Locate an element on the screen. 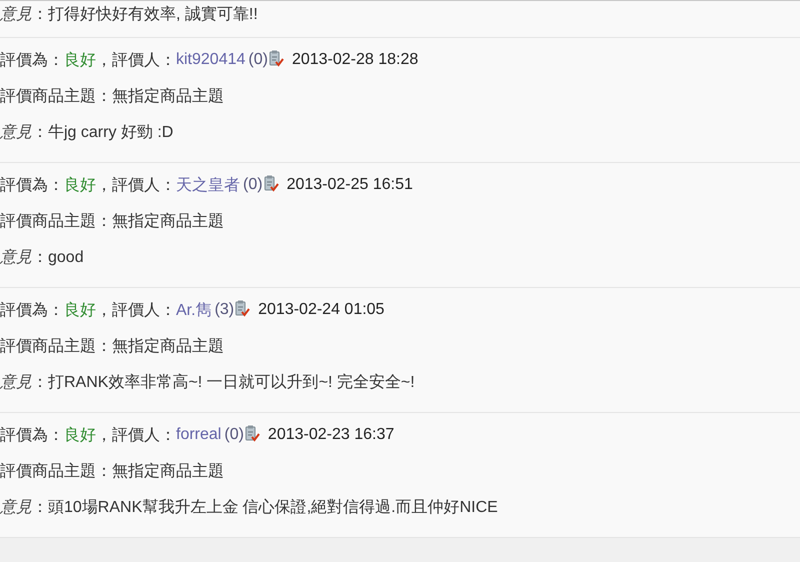 The width and height of the screenshot is (800, 562). date-text: 2013-02-25 16:51 is located at coordinates (349, 185).